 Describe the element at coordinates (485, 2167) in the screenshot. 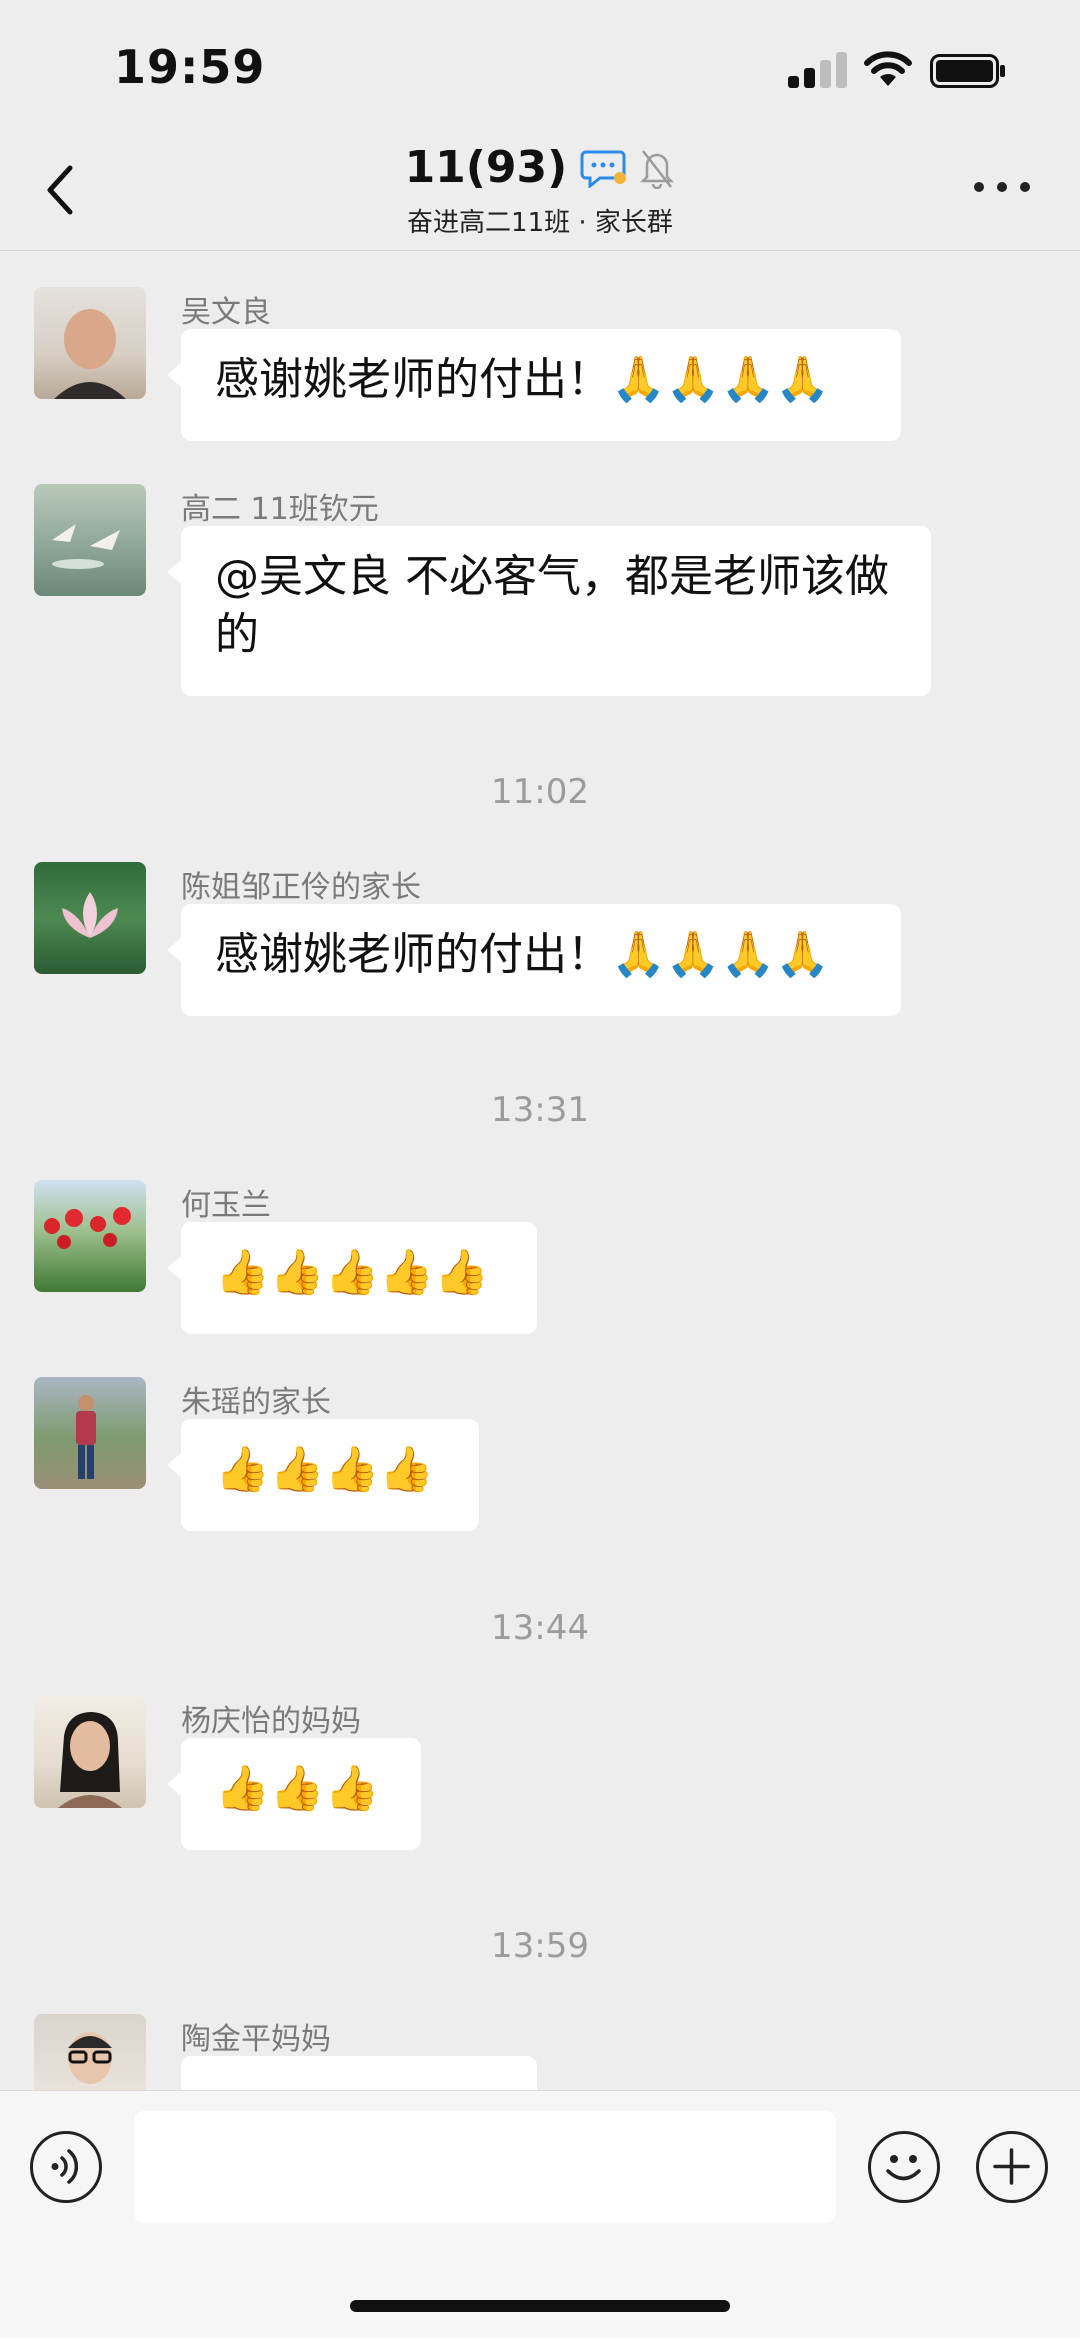

I see `message-input` at that location.